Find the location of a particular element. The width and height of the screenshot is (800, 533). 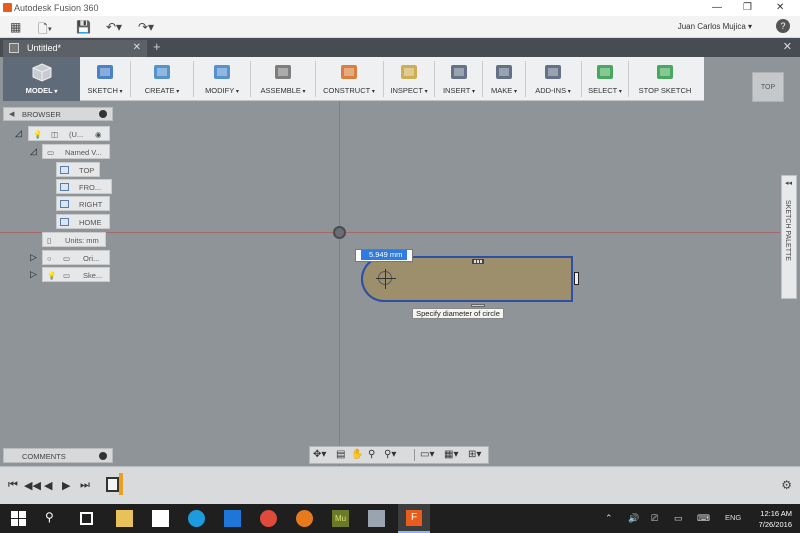

user-account-menu: Juan Carlos Mujica ▾ is located at coordinates (715, 26).